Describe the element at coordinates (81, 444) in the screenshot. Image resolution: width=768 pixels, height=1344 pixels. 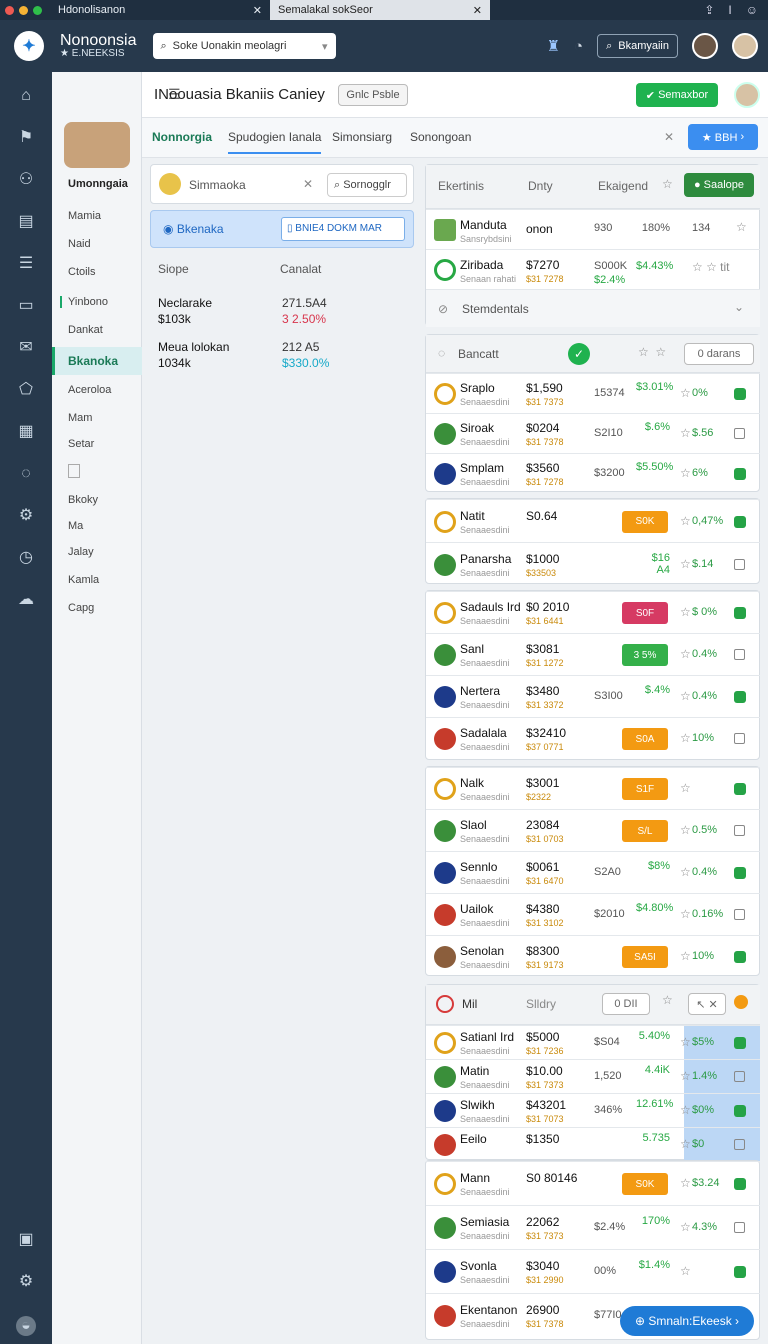
I see `sidebar-item: Setar` at that location.